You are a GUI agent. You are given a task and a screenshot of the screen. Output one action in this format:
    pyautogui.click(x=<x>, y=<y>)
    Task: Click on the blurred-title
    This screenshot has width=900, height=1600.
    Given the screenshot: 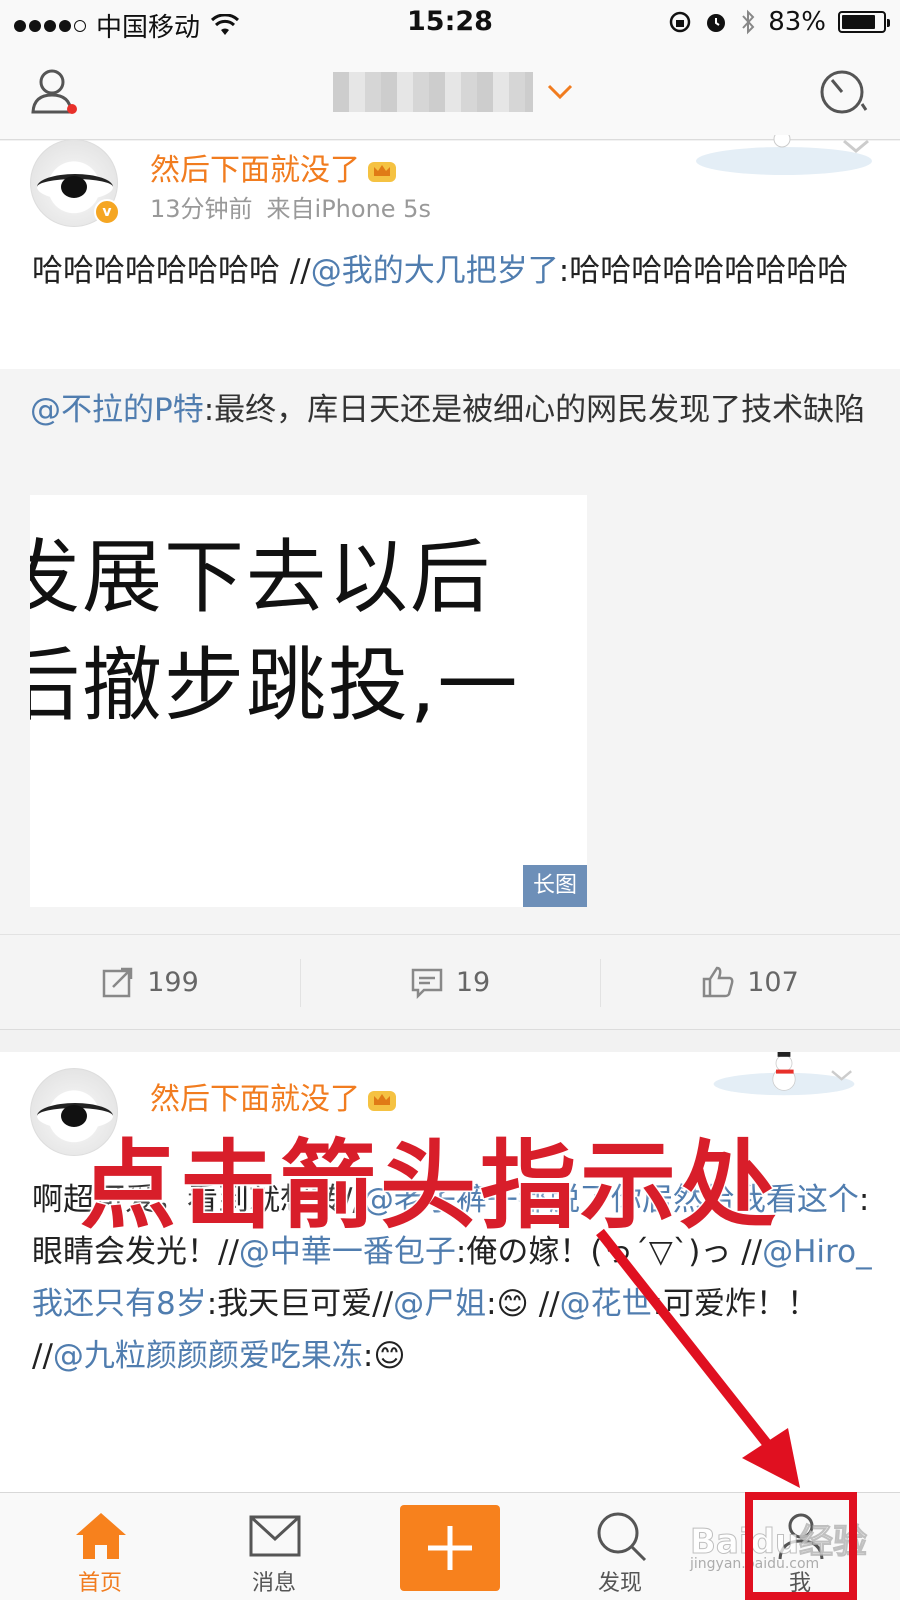 What is the action you would take?
    pyautogui.click(x=433, y=92)
    